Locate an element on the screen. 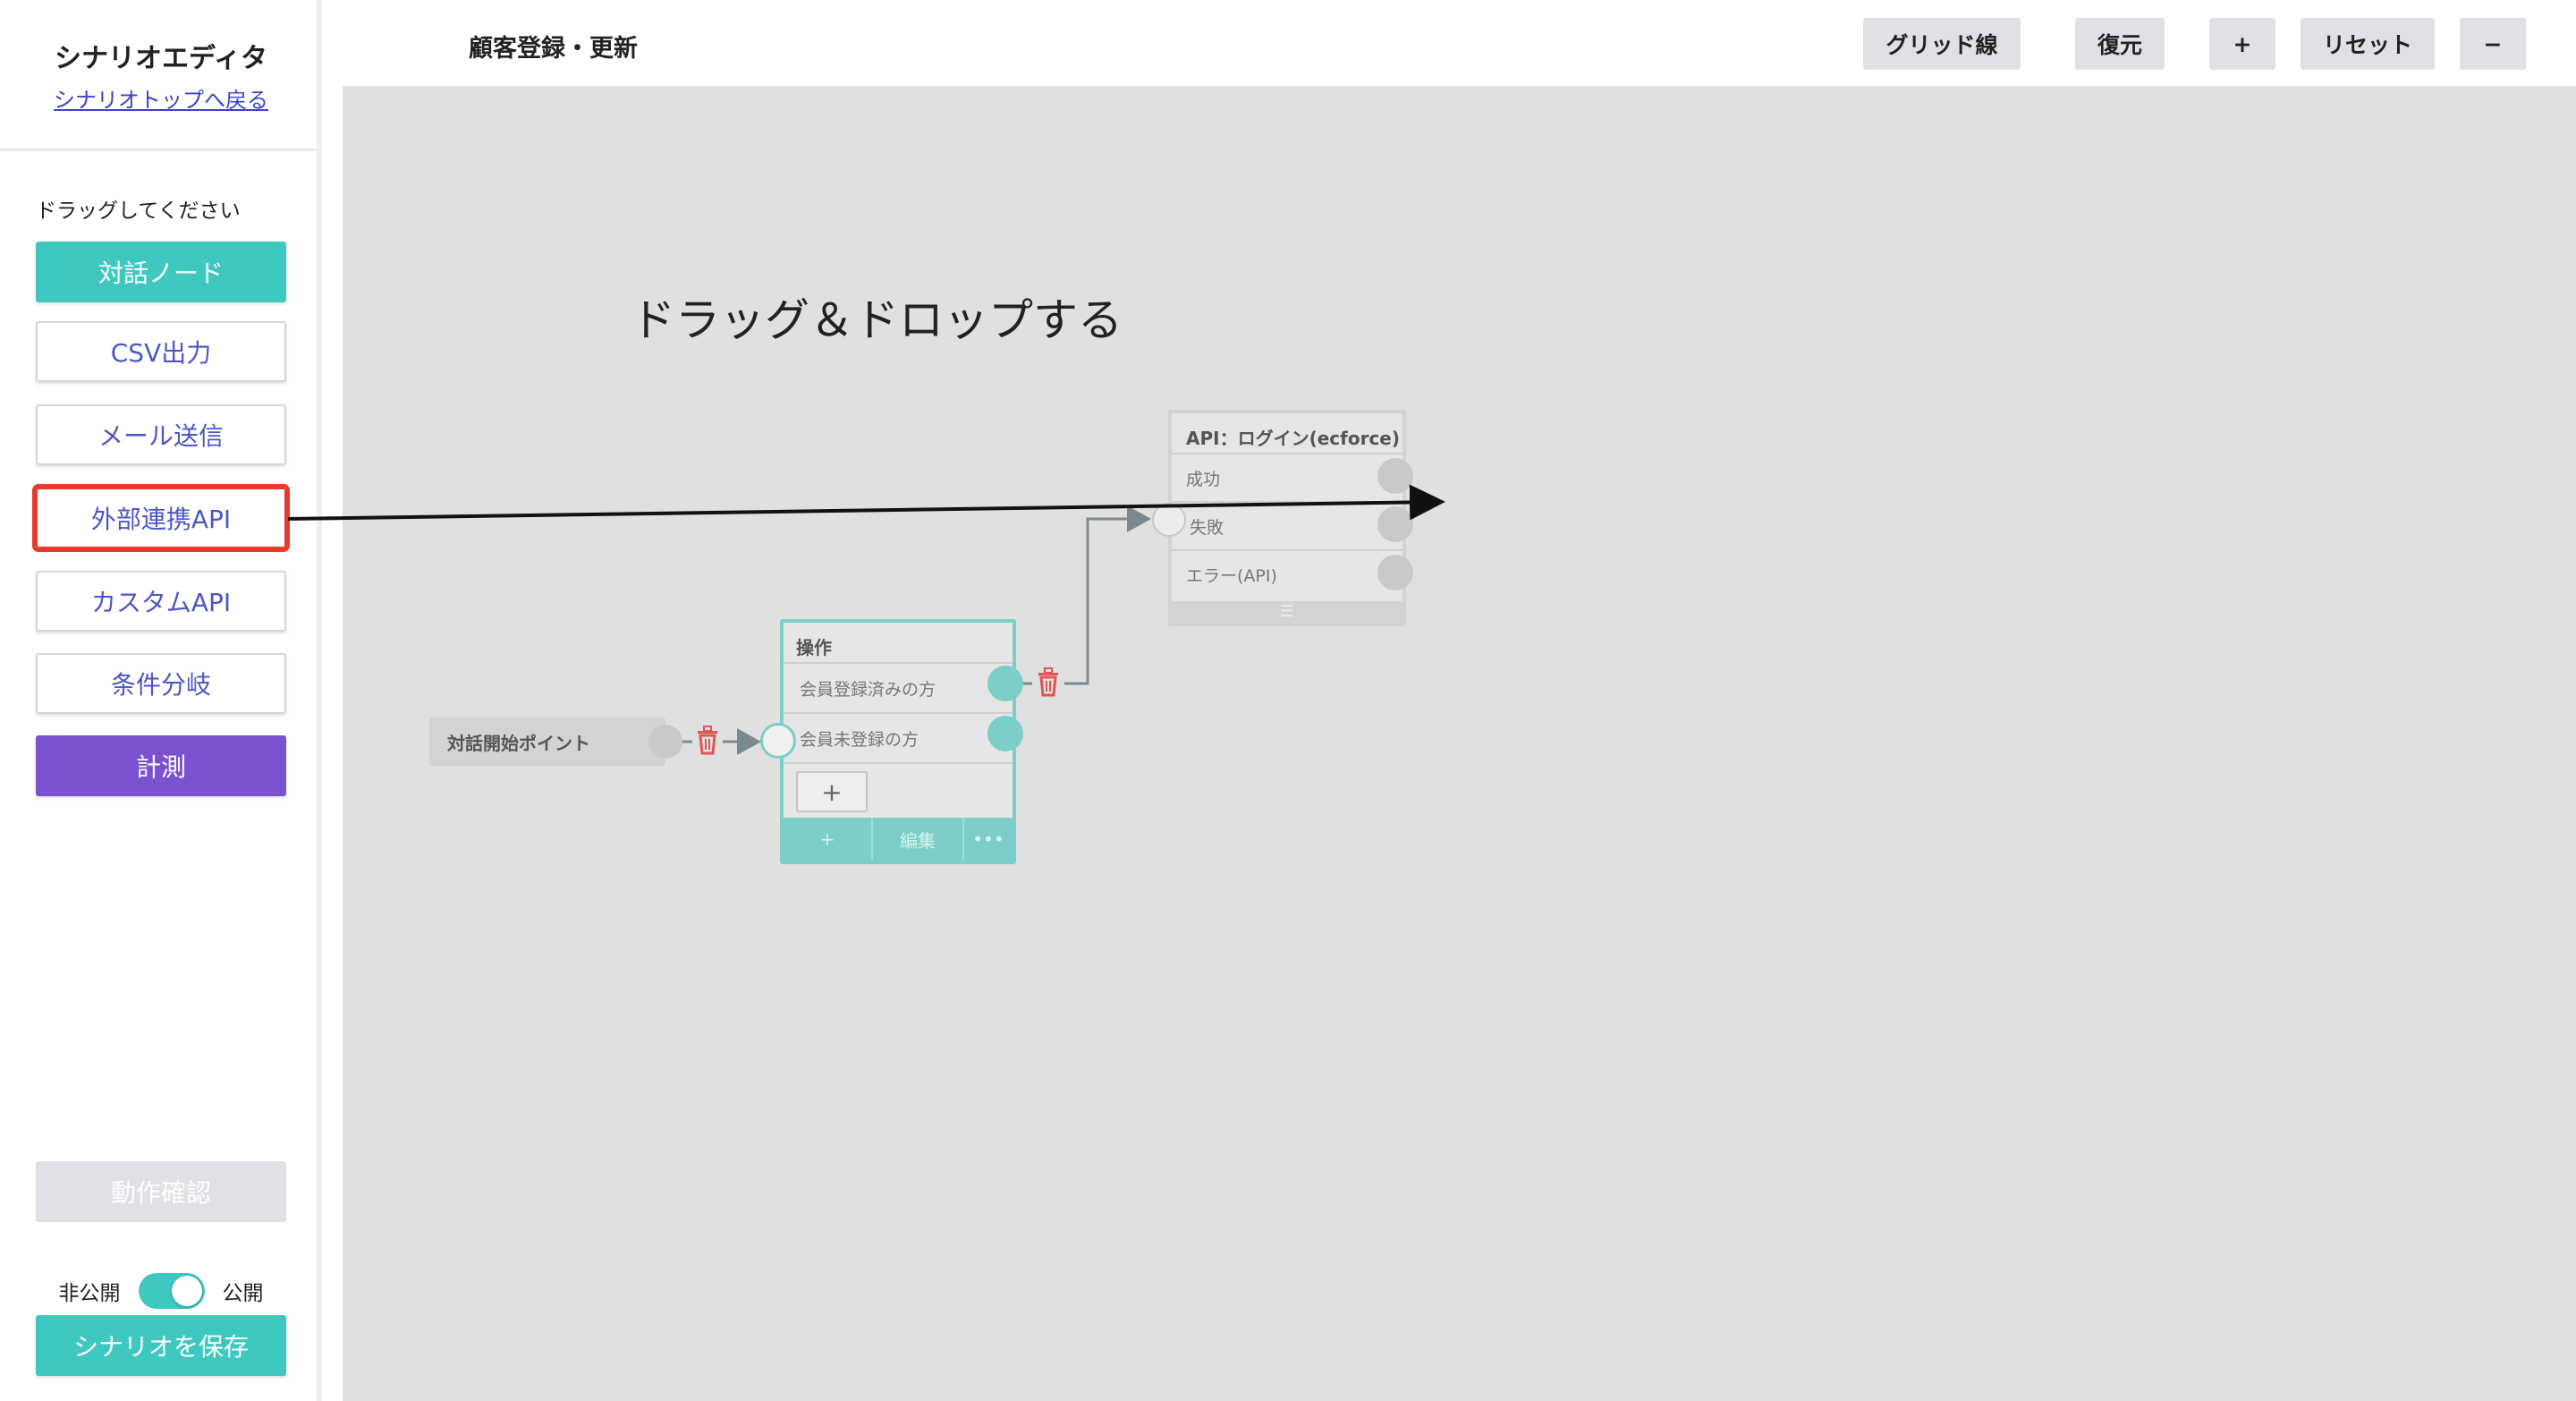 The image size is (2576, 1401). arrow-right-icon is located at coordinates (866, 503).